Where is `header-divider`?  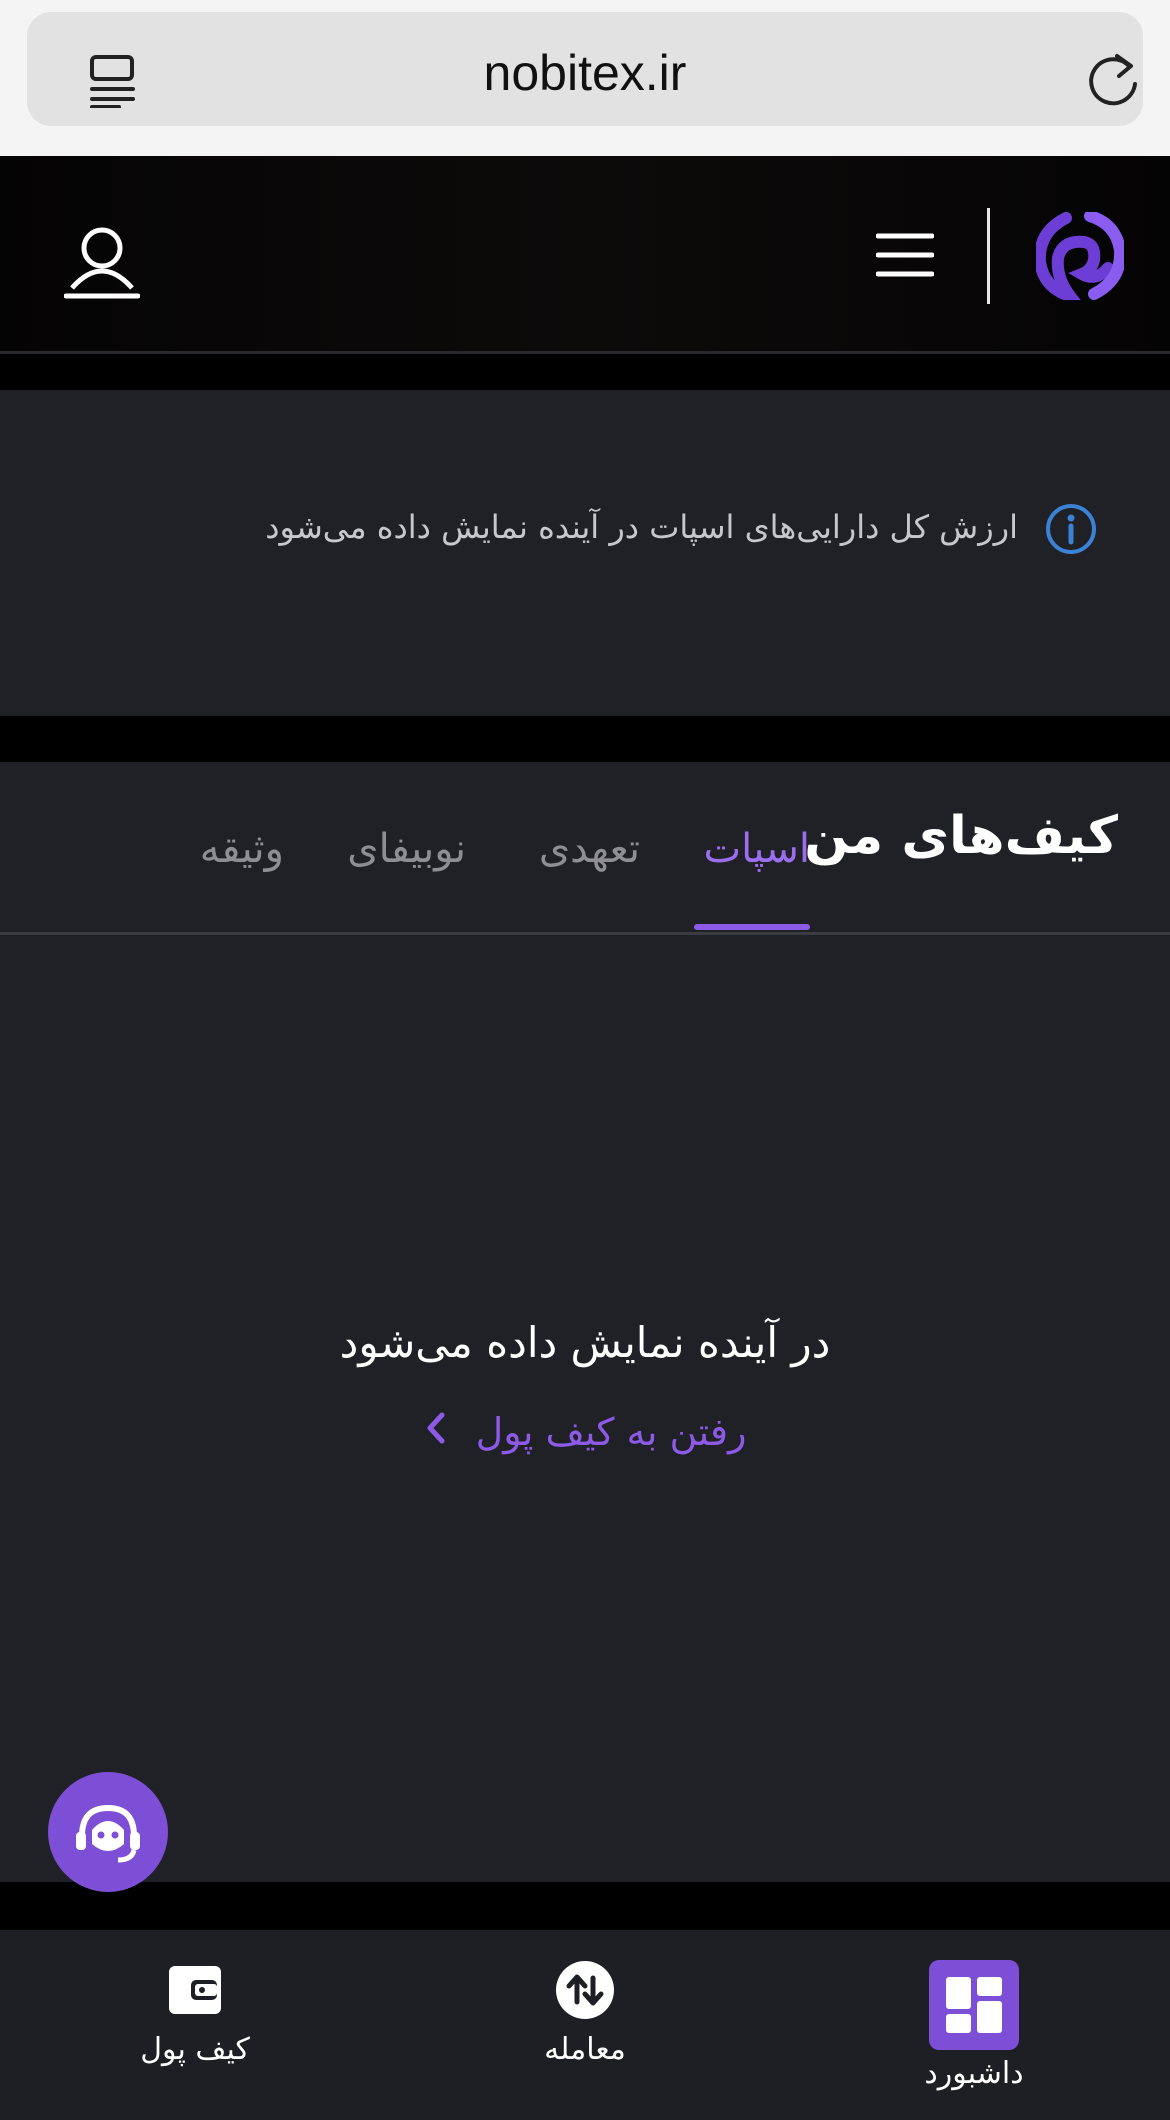
header-divider is located at coordinates (988, 256).